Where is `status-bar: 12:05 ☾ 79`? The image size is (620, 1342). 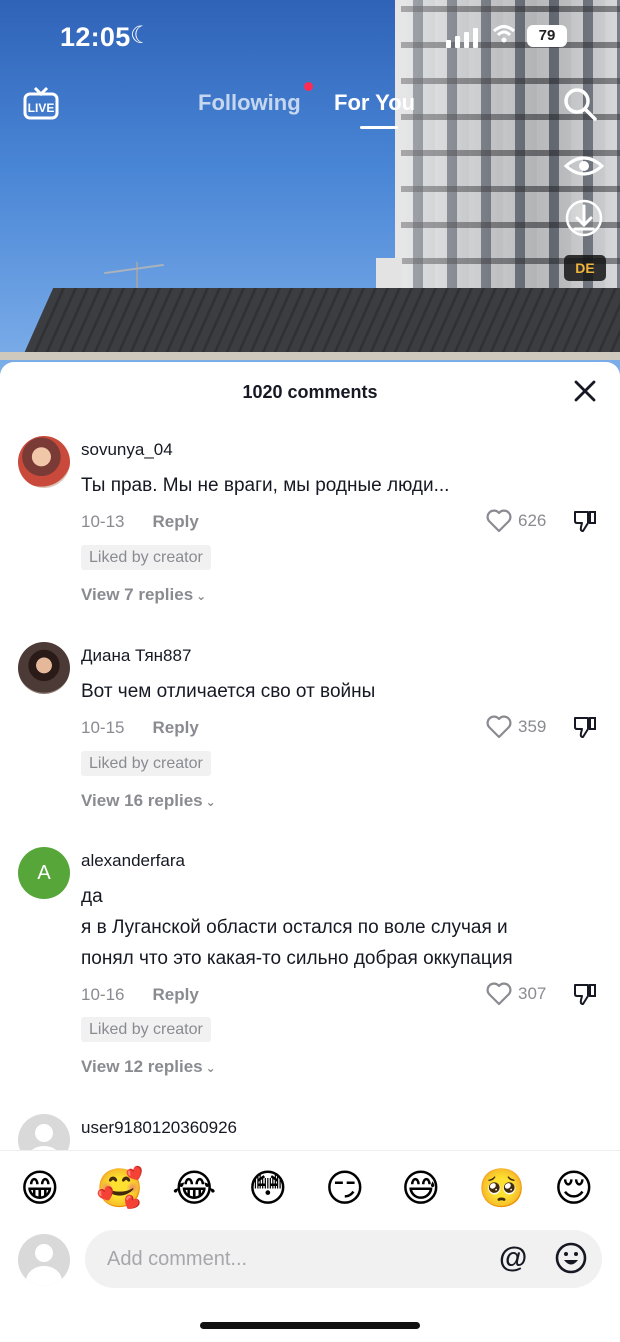 status-bar: 12:05 ☾ 79 is located at coordinates (310, 37).